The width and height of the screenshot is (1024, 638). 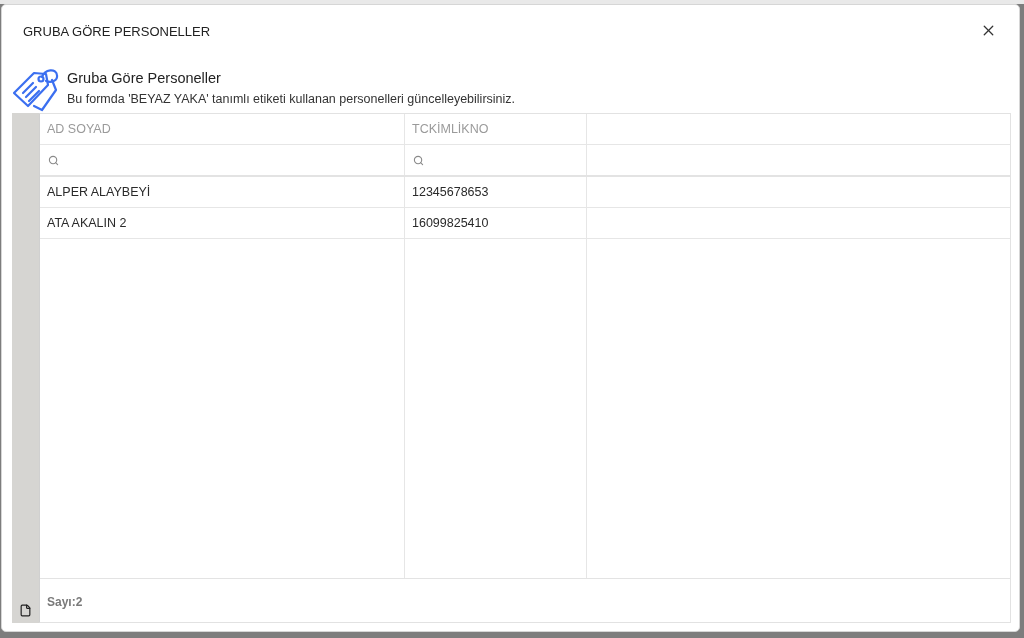 I want to click on section-title: Gruba Göre Personeller, so click(x=144, y=78).